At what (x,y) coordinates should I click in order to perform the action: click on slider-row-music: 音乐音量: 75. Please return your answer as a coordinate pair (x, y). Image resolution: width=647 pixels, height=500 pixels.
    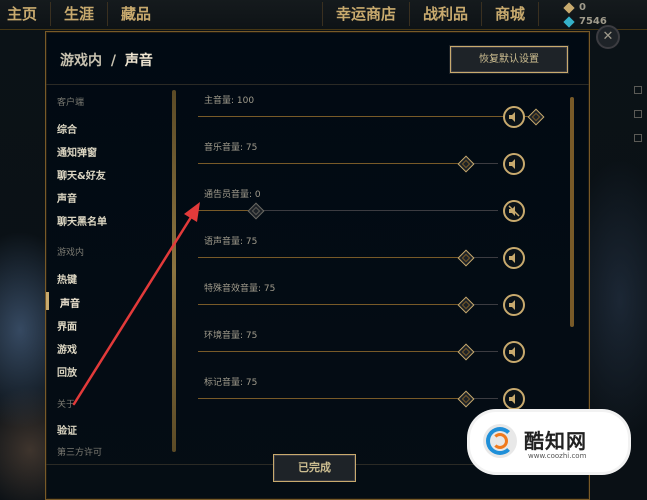
    Looking at the image, I should click on (388, 157).